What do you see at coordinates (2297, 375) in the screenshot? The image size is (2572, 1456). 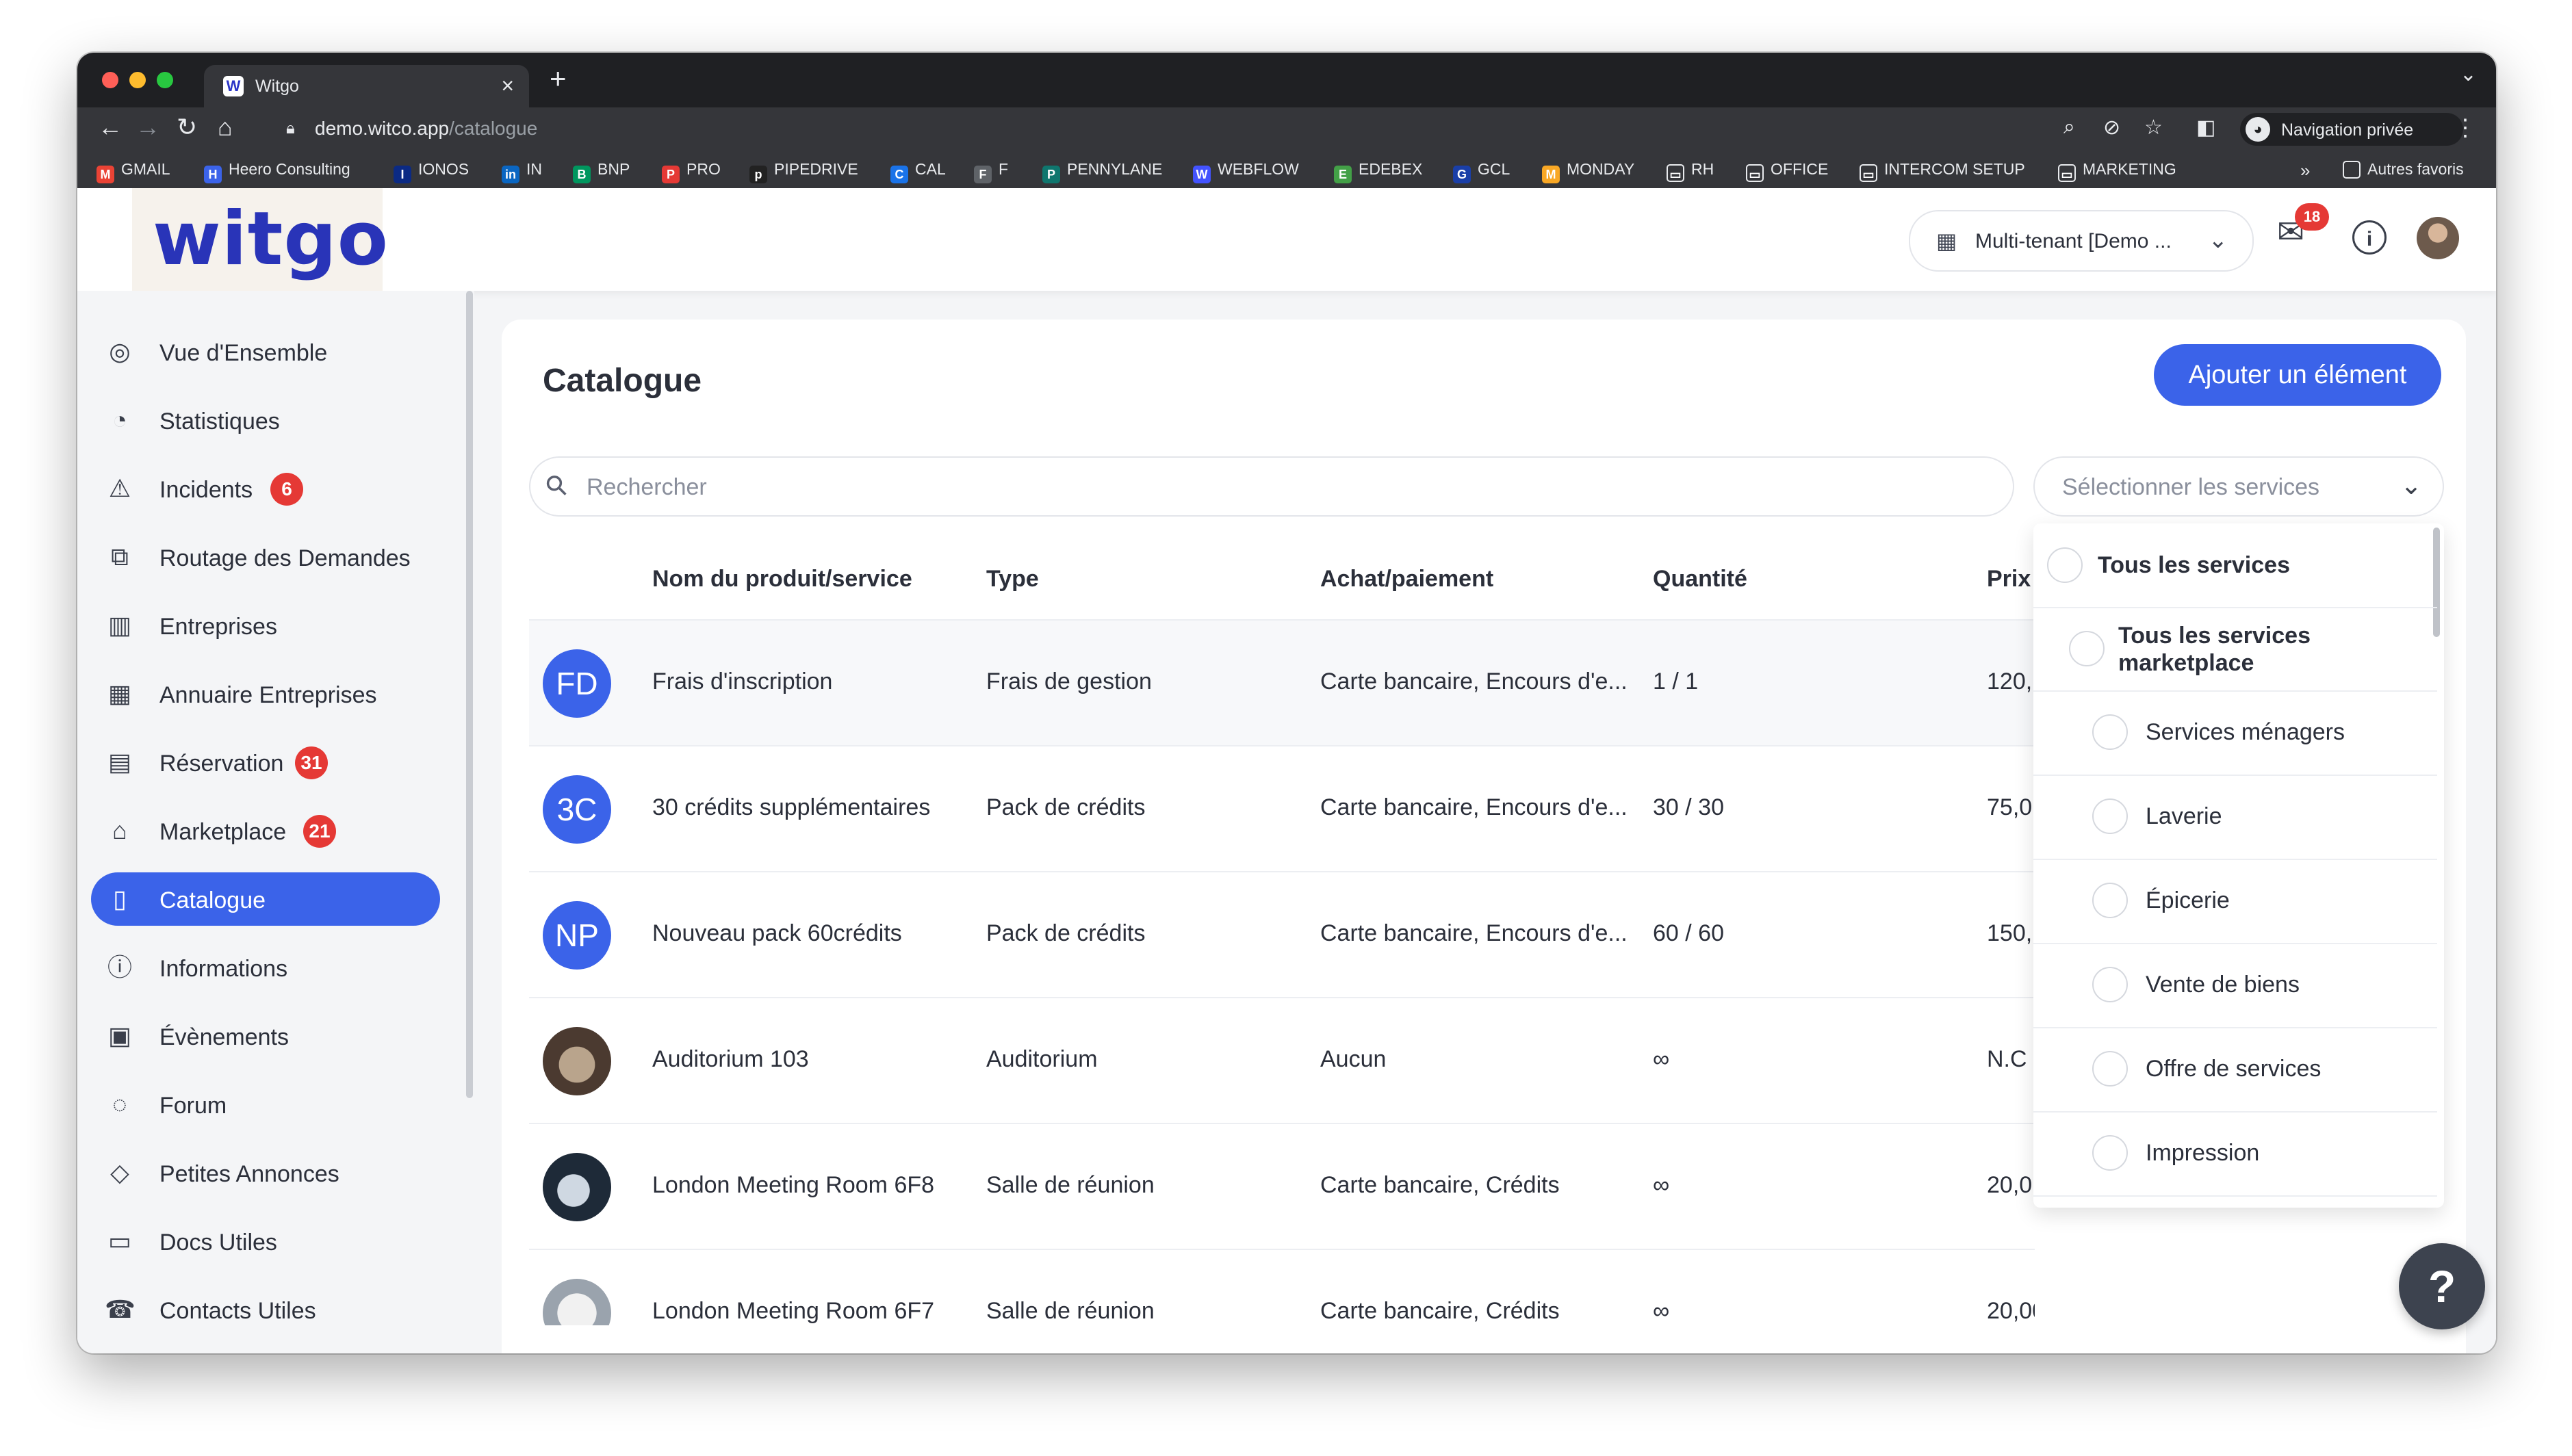 I see `add-item-button: Ajouter un élément` at bounding box center [2297, 375].